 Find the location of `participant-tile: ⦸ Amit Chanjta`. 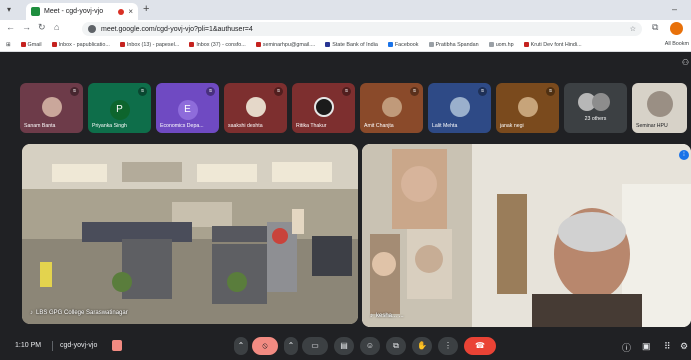

participant-tile: ⦸ Amit Chanjta is located at coordinates (391, 108).